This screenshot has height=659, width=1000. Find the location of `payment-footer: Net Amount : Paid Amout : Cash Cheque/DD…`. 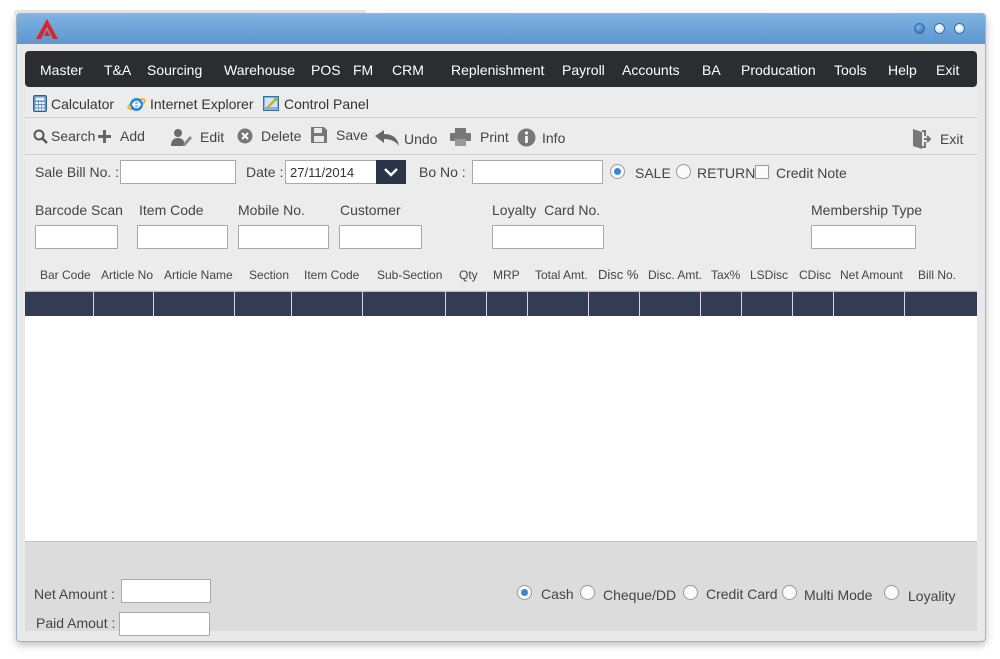

payment-footer: Net Amount : Paid Amout : Cash Cheque/DD… is located at coordinates (501, 588).